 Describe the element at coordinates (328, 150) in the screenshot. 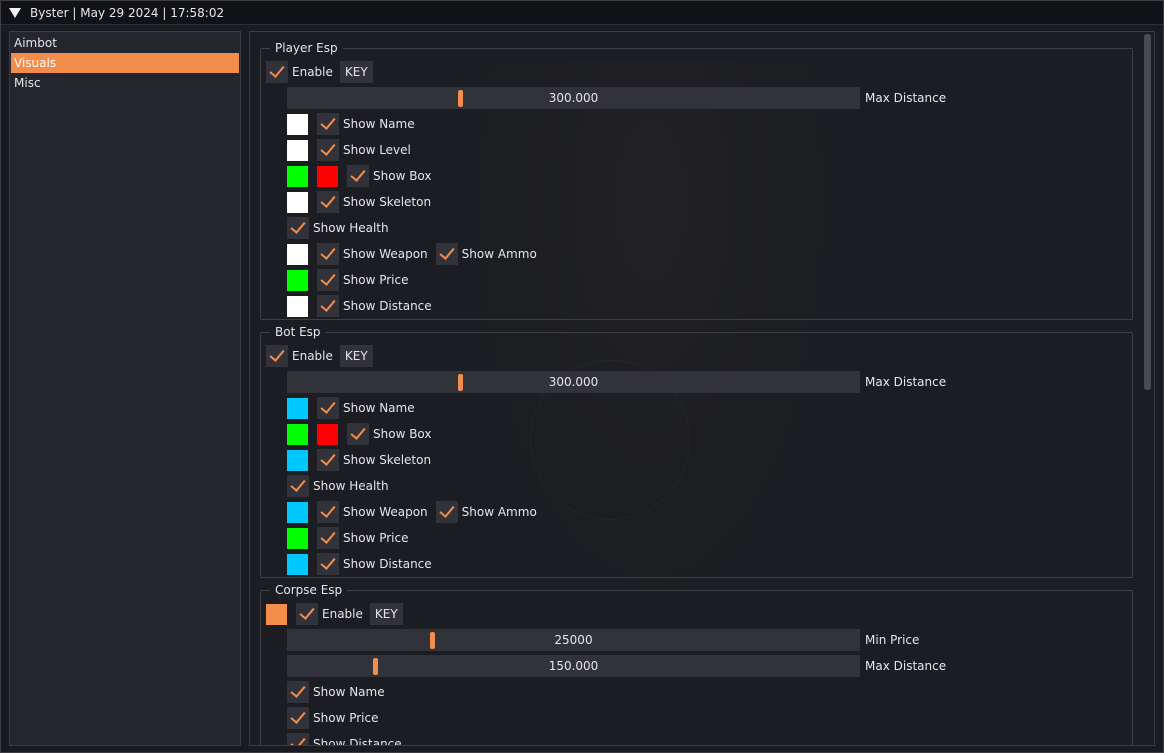

I see `show-level-checkbox` at that location.